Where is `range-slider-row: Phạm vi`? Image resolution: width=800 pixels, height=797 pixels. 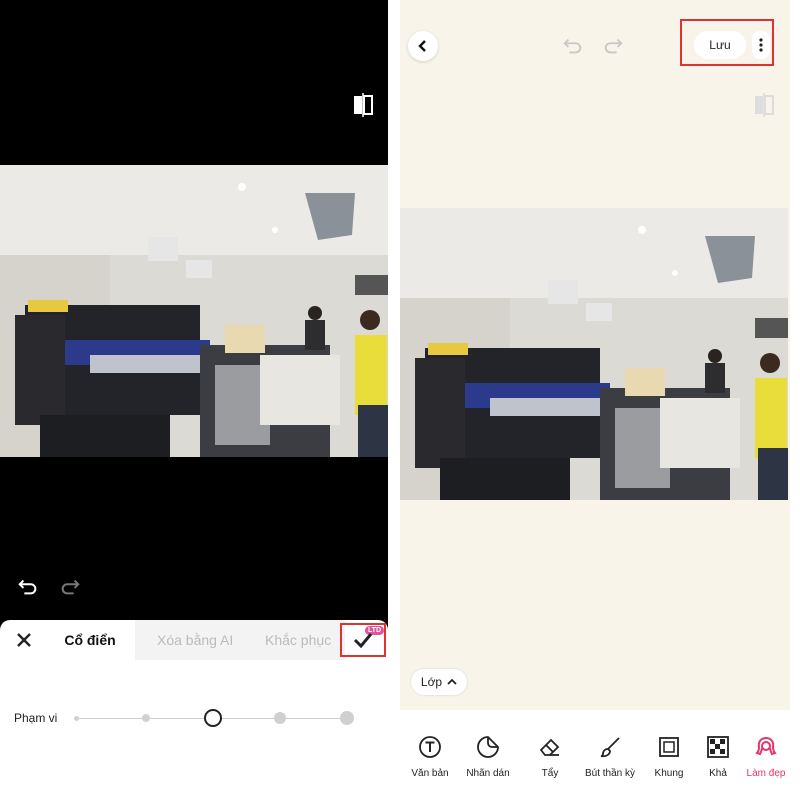
range-slider-row: Phạm vi is located at coordinates (194, 718).